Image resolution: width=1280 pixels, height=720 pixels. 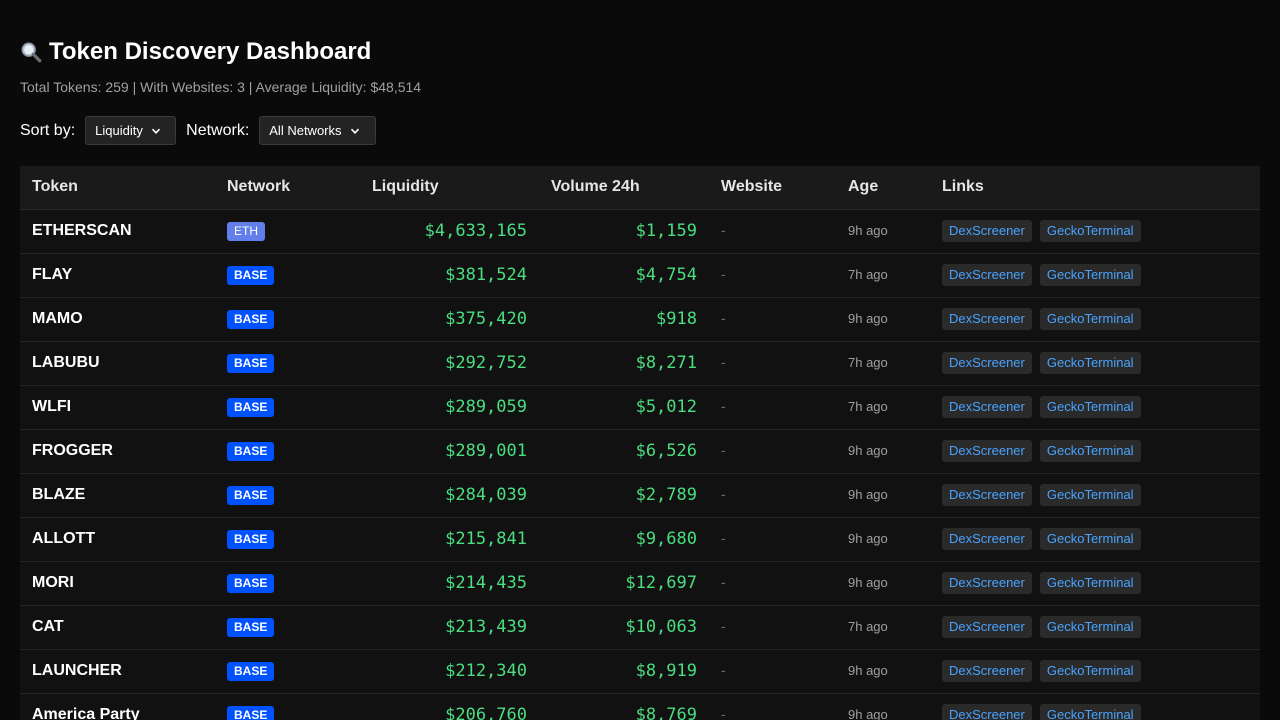 I want to click on network-badge: ETH, so click(x=246, y=231).